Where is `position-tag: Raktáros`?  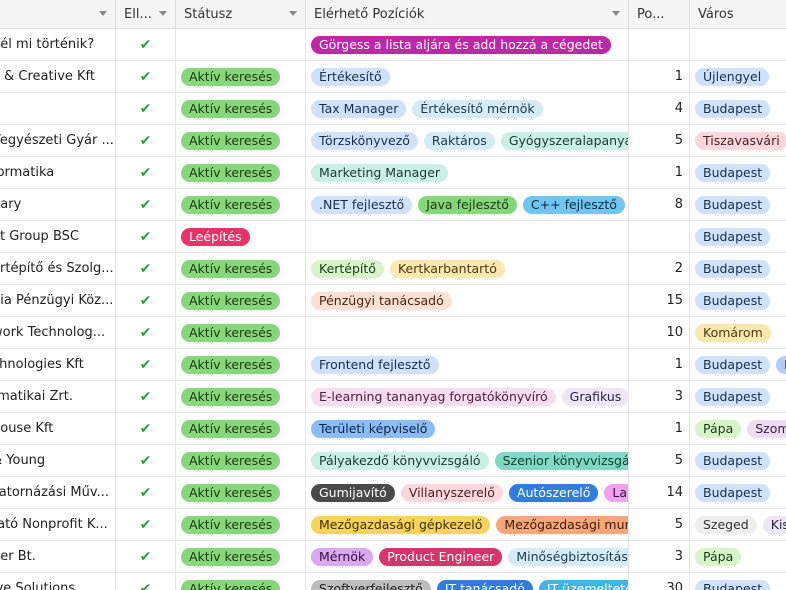
position-tag: Raktáros is located at coordinates (459, 140).